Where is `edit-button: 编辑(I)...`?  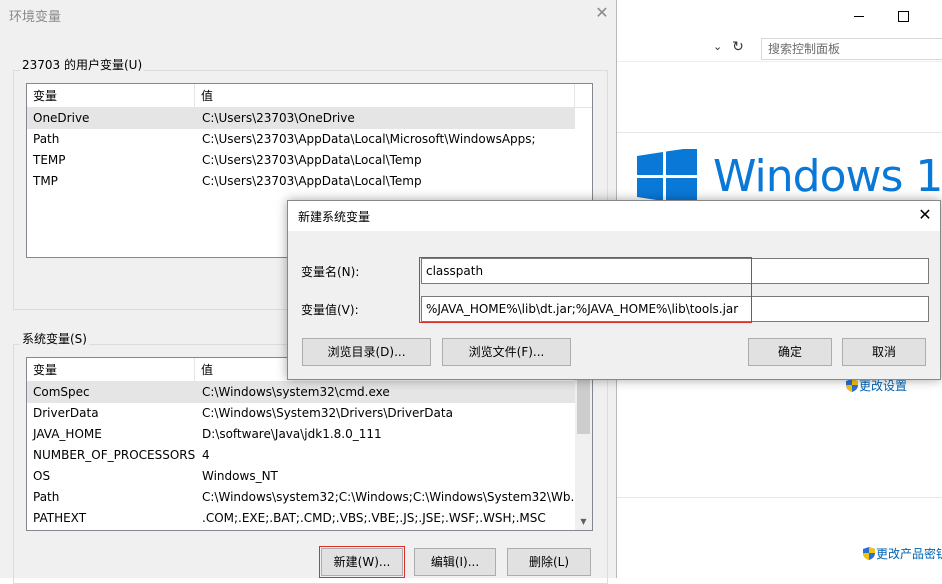 edit-button: 编辑(I)... is located at coordinates (455, 562).